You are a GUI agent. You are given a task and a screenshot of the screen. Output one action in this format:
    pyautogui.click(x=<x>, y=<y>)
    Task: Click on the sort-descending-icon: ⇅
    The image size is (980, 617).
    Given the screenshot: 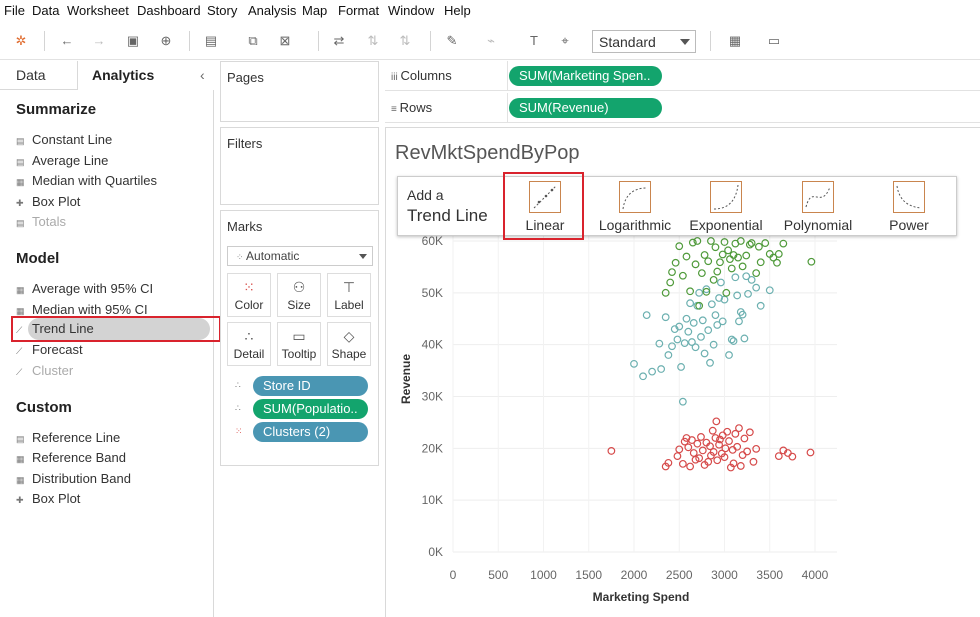 What is the action you would take?
    pyautogui.click(x=405, y=41)
    